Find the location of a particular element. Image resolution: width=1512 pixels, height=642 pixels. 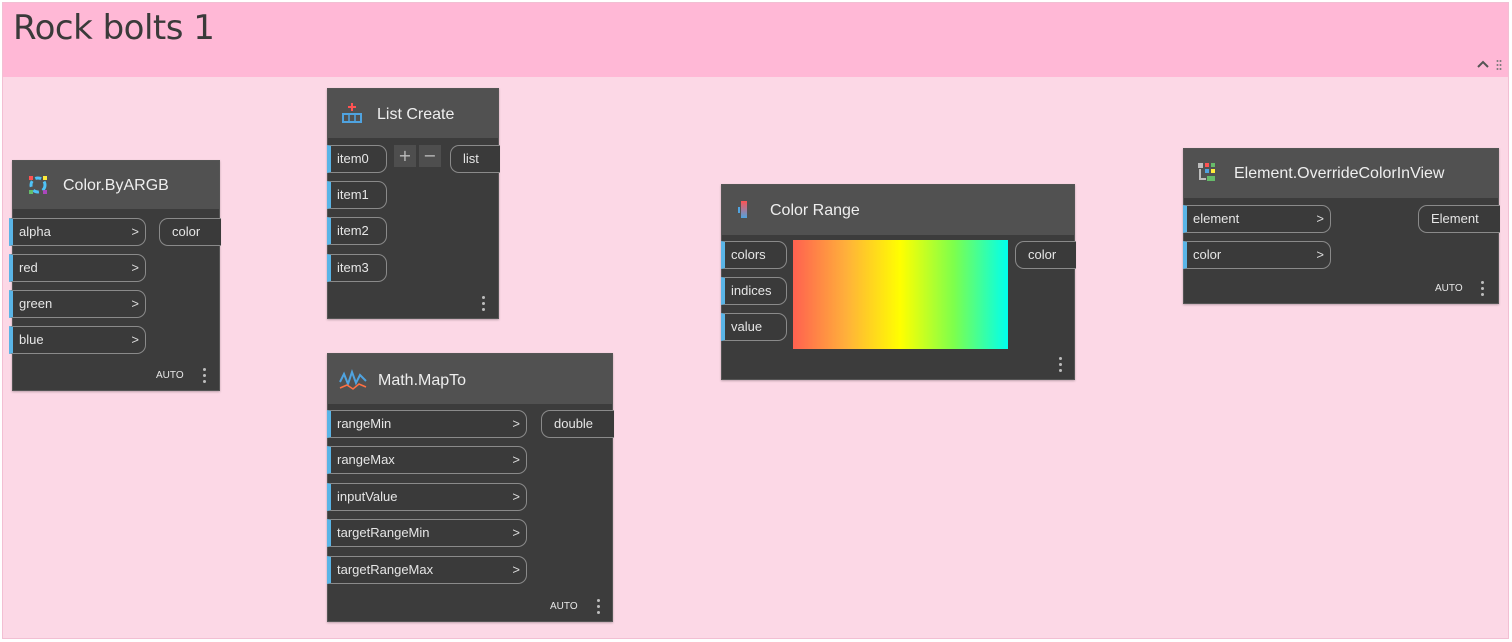

port-label: rangeMax is located at coordinates (366, 459).